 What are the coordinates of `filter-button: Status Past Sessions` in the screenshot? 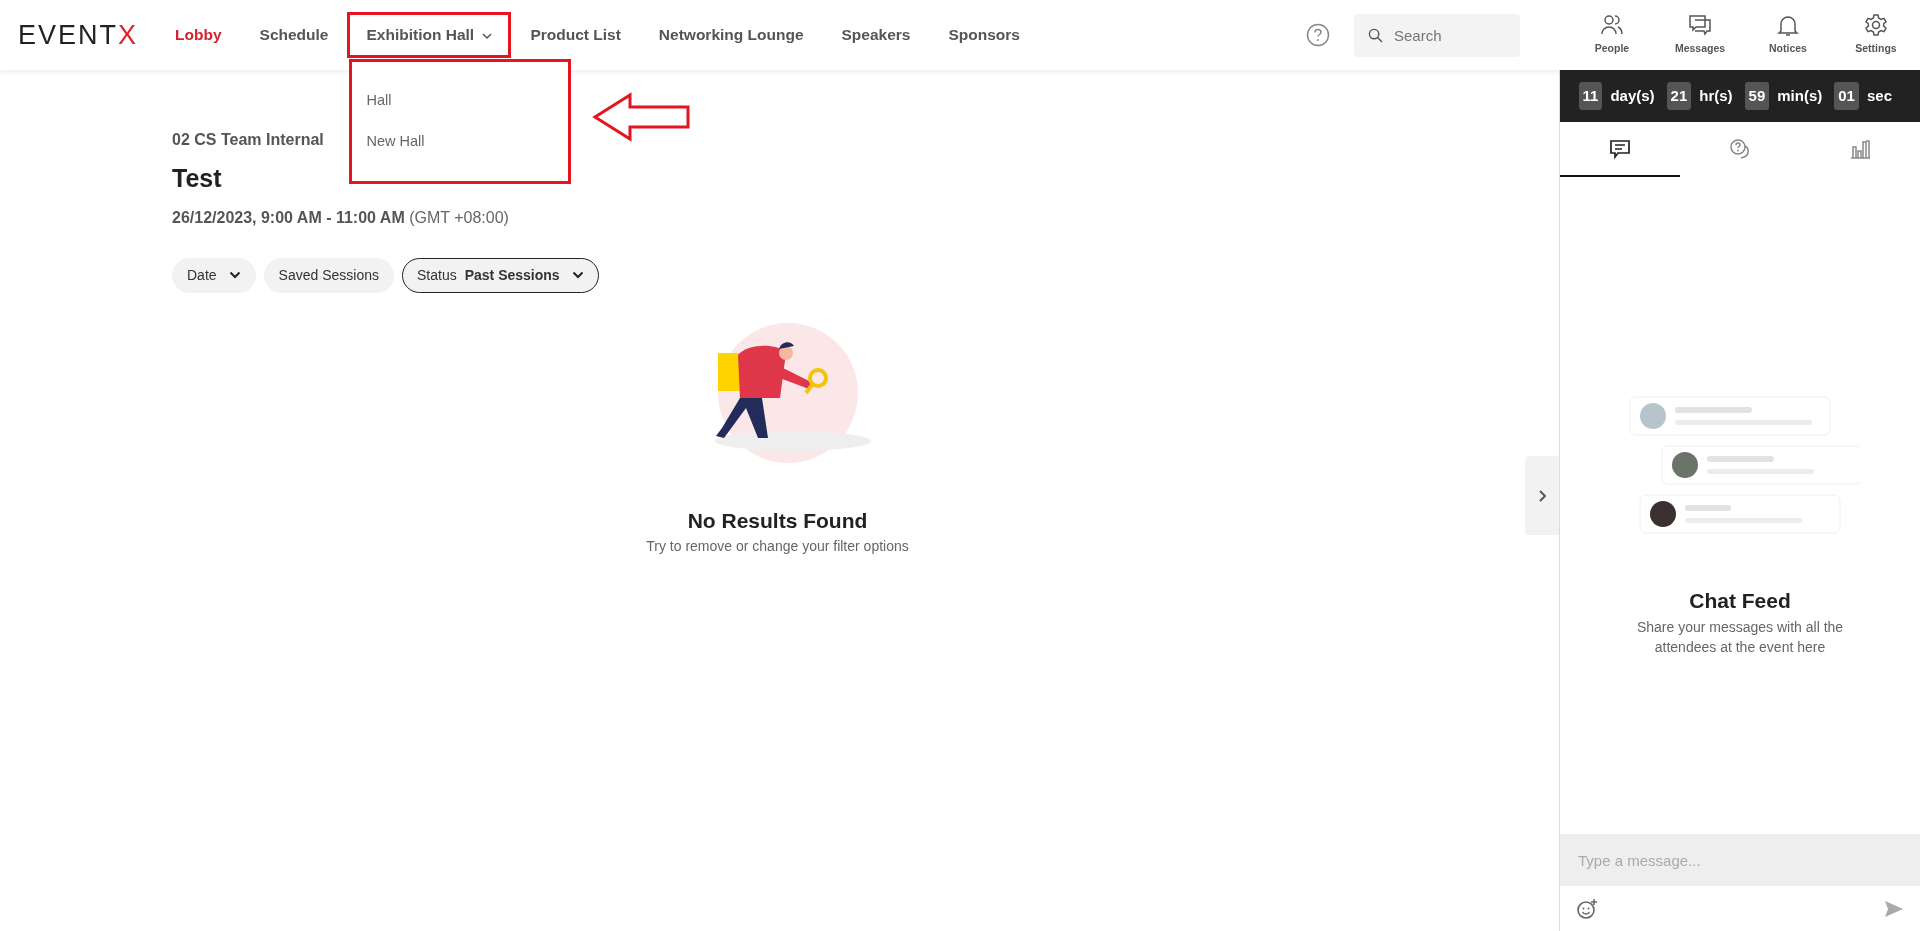 It's located at (500, 275).